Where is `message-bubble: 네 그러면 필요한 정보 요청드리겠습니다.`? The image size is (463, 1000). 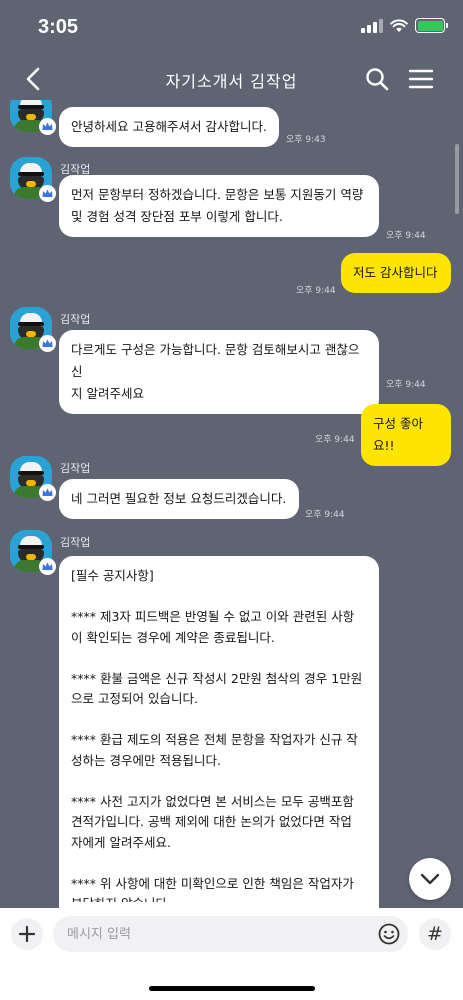
message-bubble: 네 그러면 필요한 정보 요청드리겠습니다. is located at coordinates (179, 499).